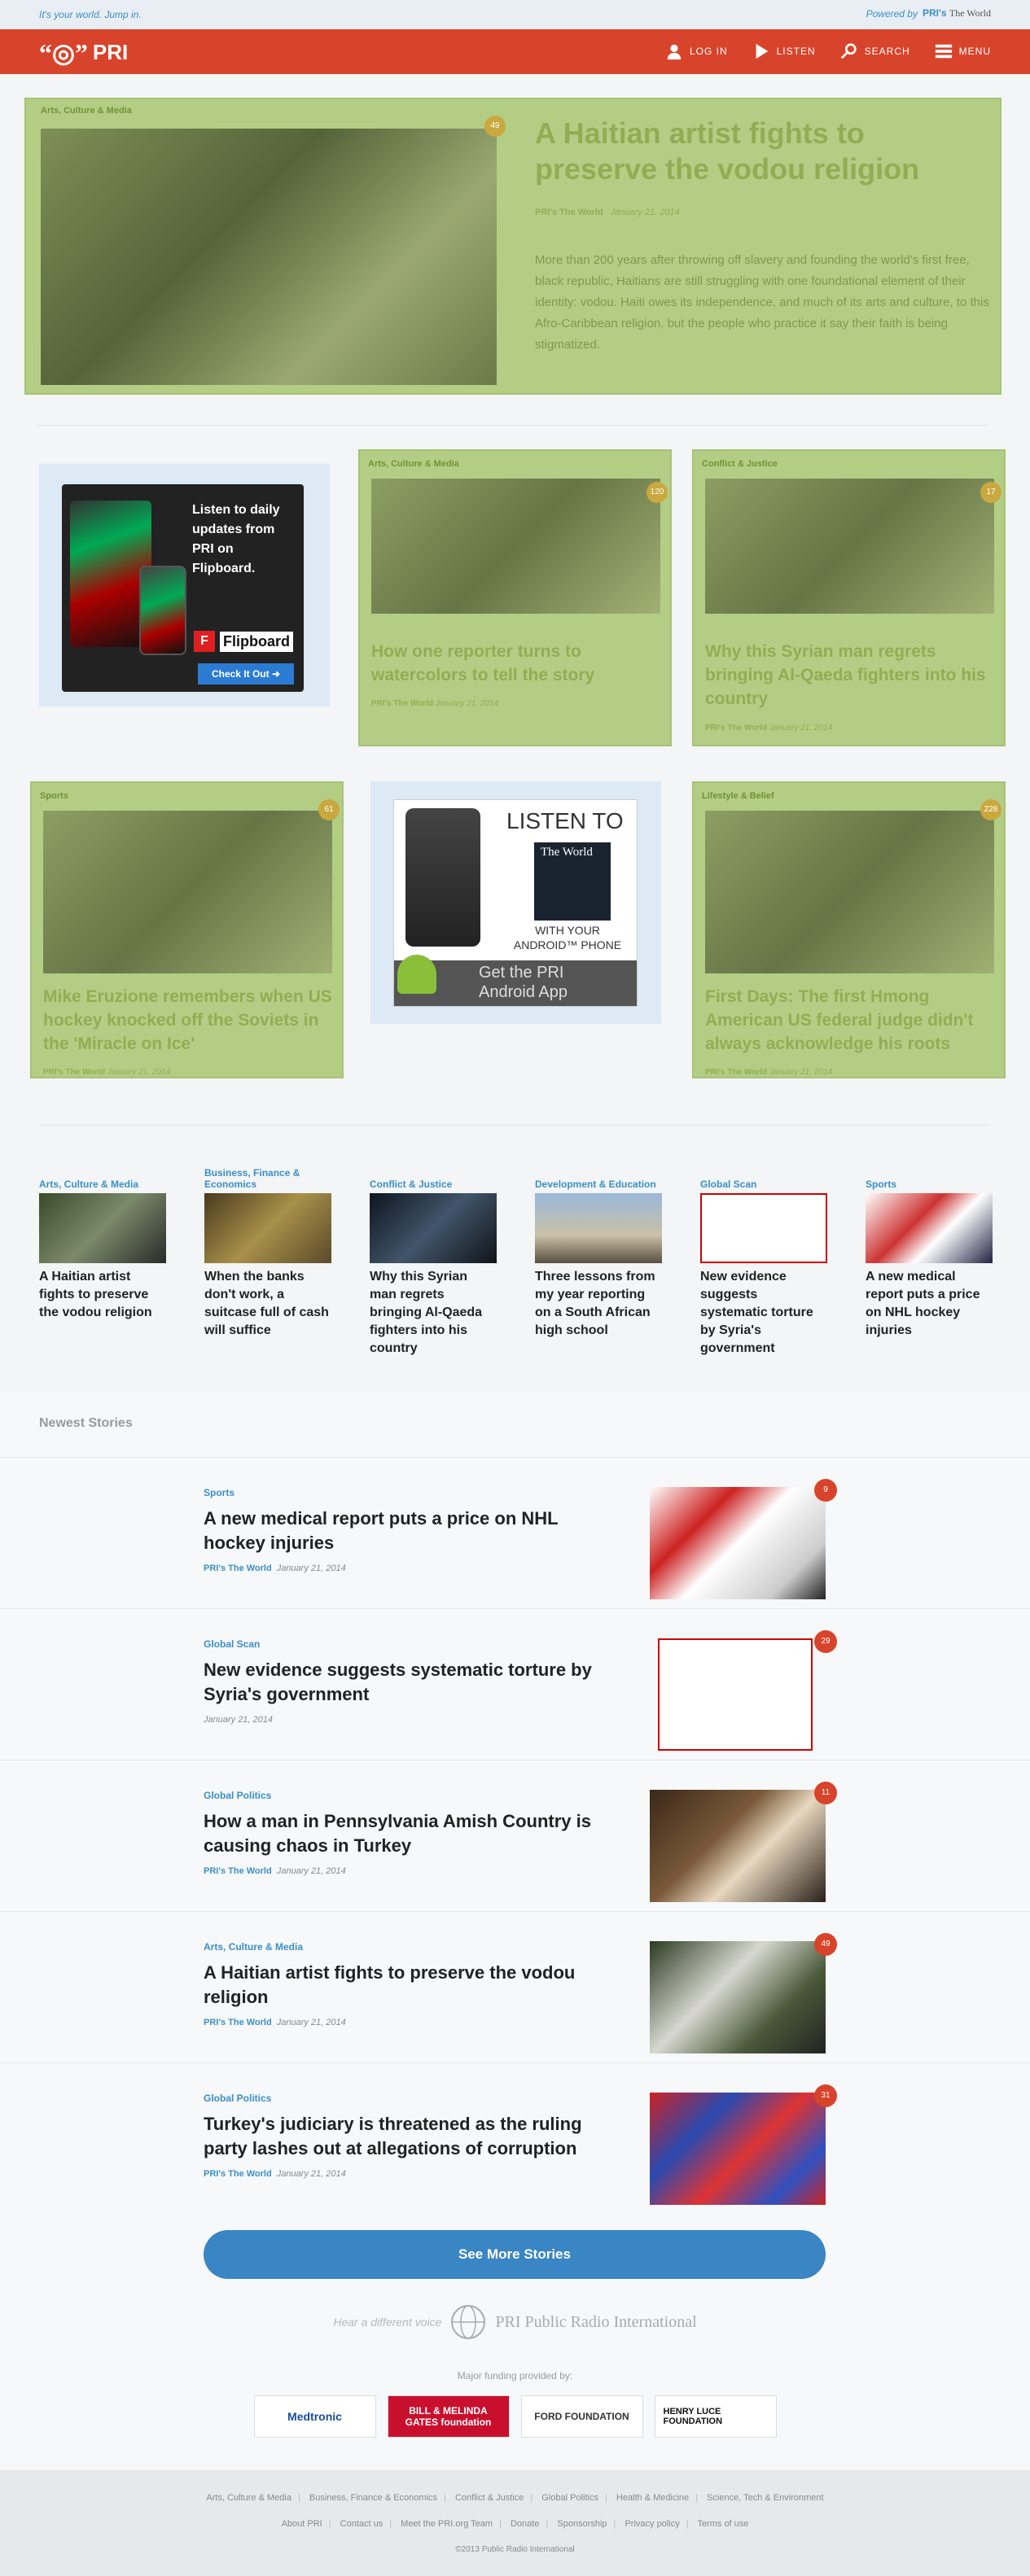 The height and width of the screenshot is (2576, 1030). I want to click on footer-link: Conflict & Justice, so click(489, 2498).